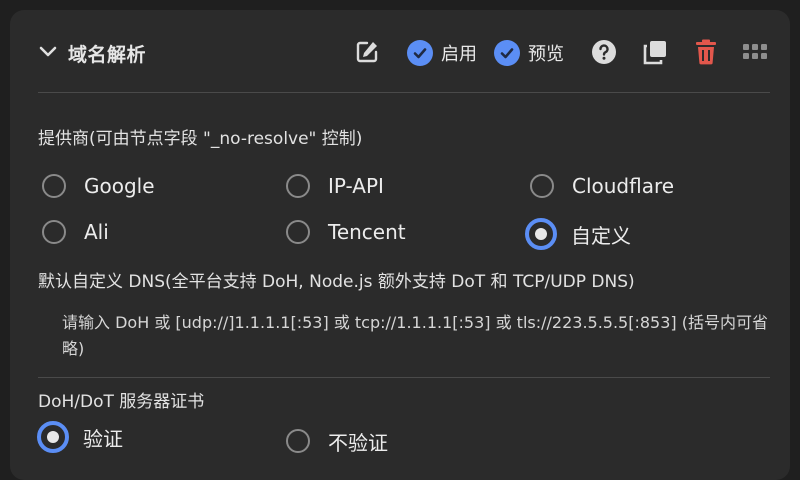  Describe the element at coordinates (459, 54) in the screenshot. I see `enable-label: 启用` at that location.